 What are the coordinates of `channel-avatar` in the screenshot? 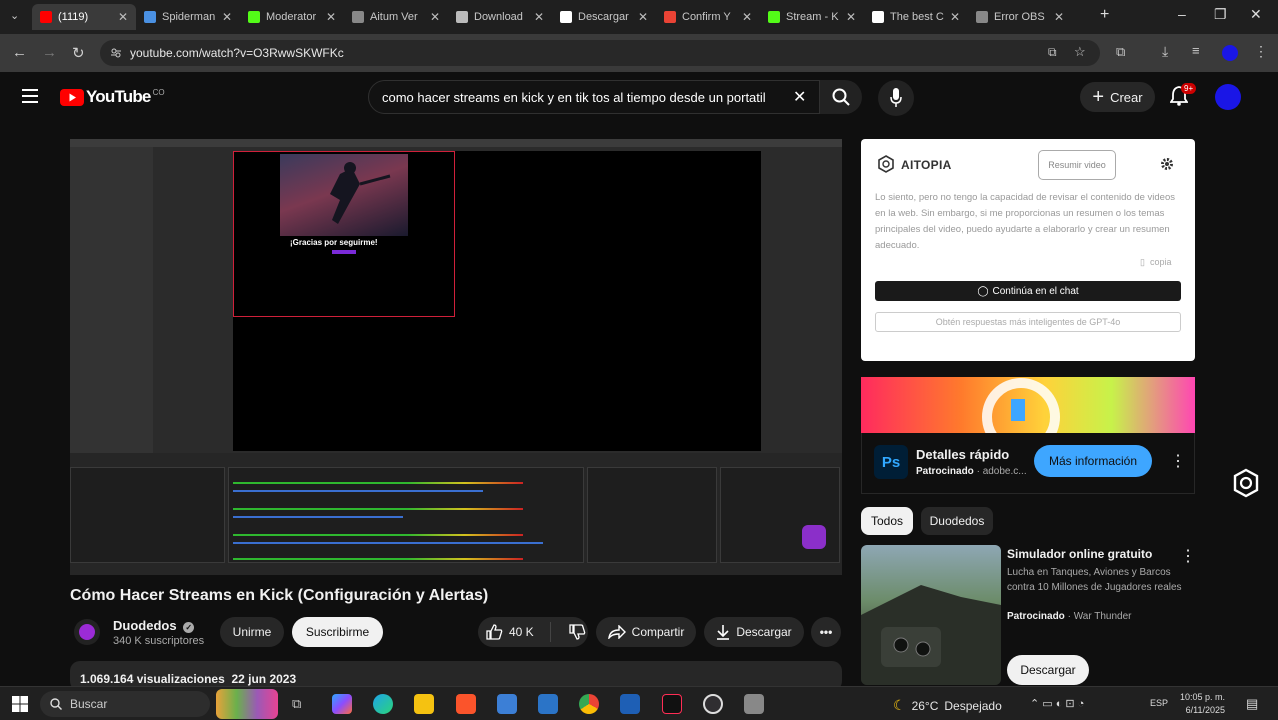 It's located at (87, 632).